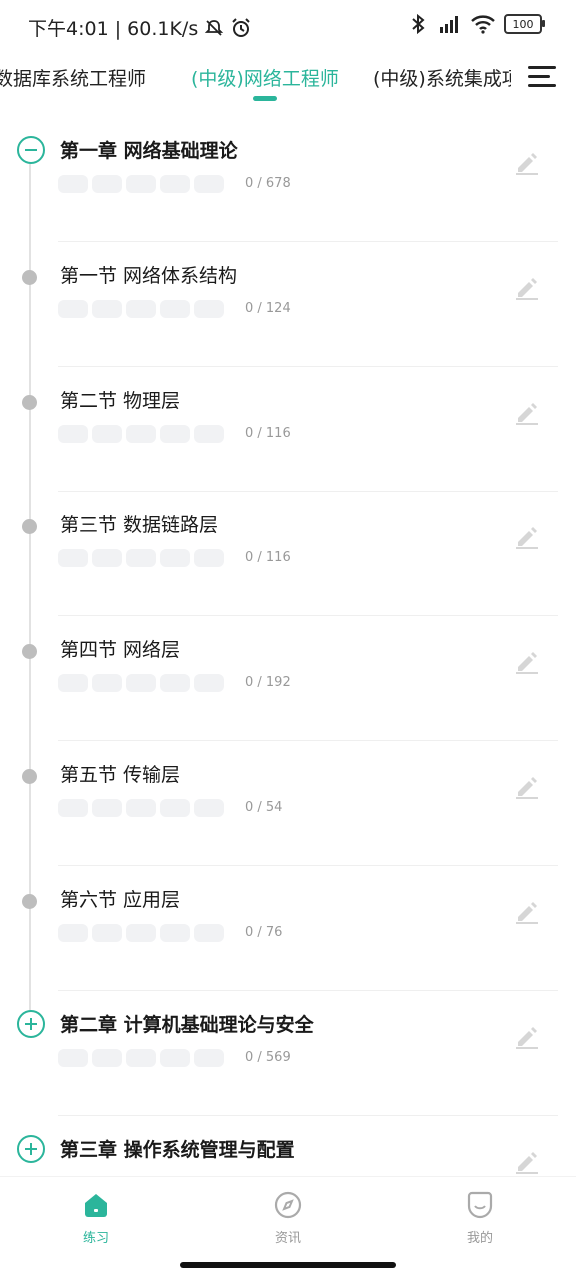 The image size is (576, 1280). Describe the element at coordinates (265, 98) in the screenshot. I see `active-tab-indicator` at that location.